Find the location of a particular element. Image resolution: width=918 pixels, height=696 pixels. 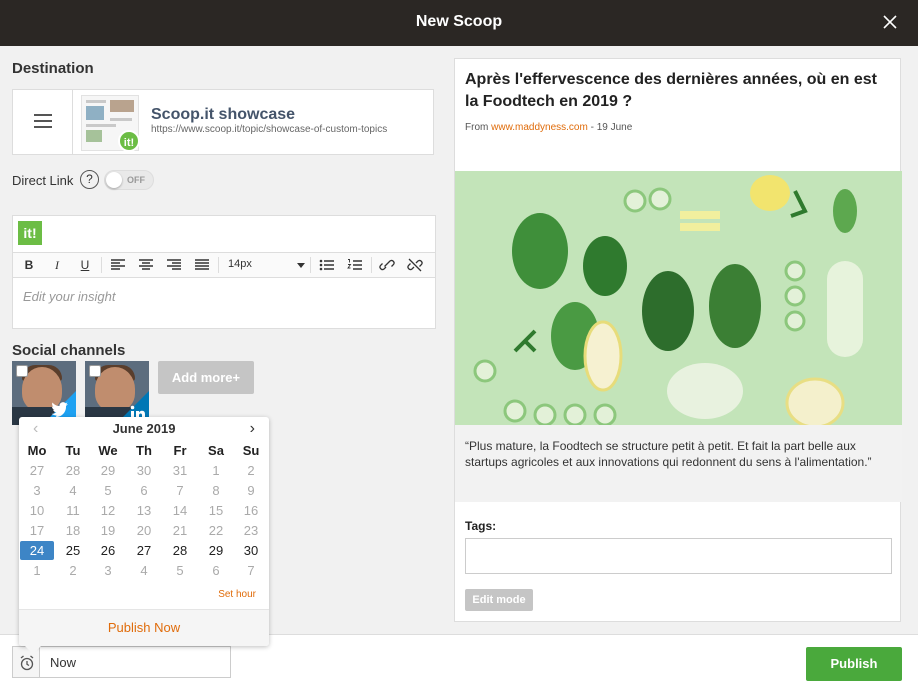

day-cell: 23 is located at coordinates (251, 531).